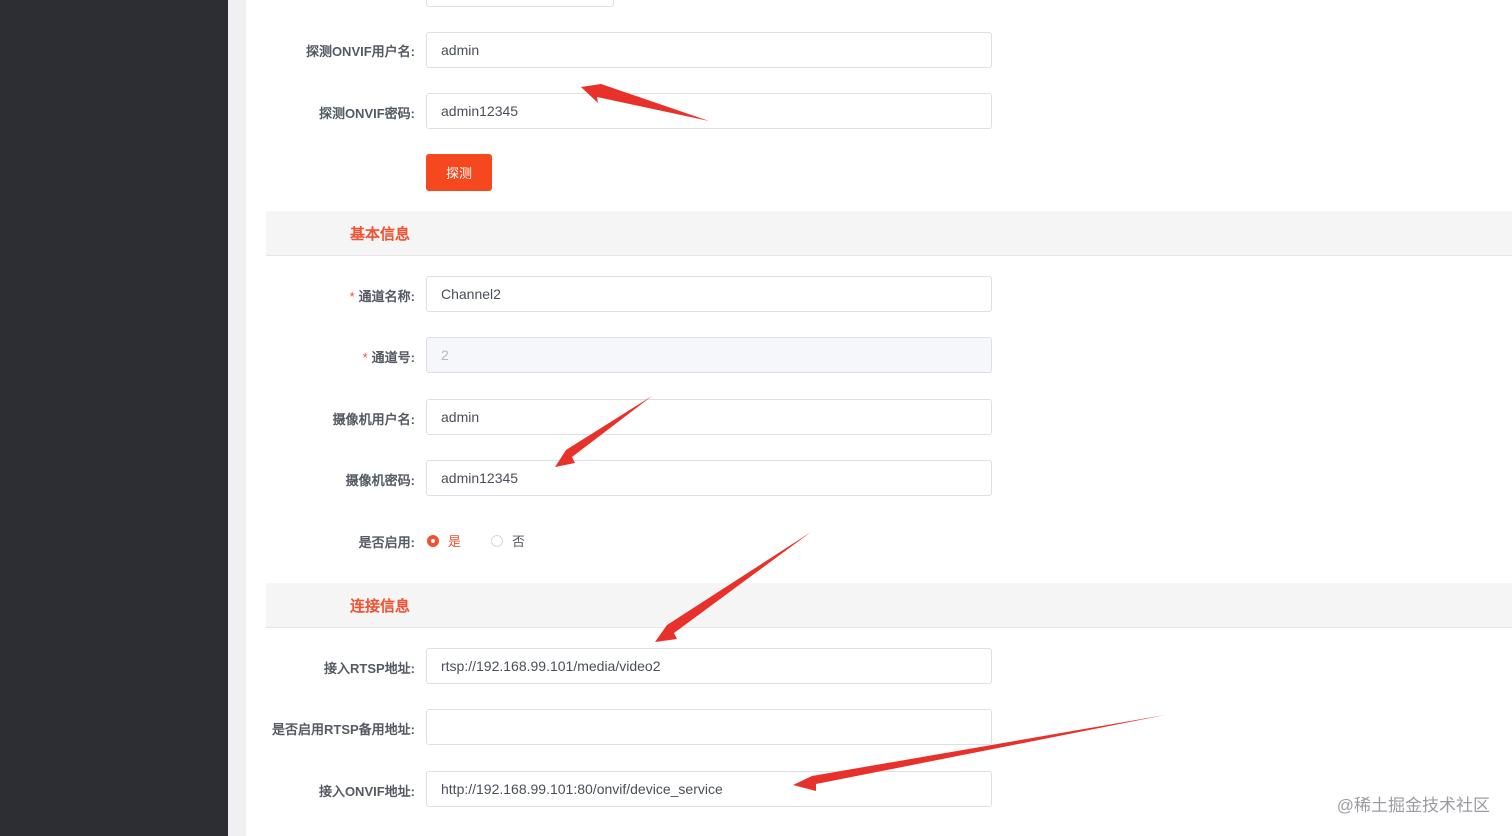  What do you see at coordinates (444, 540) in the screenshot?
I see `enabled-yes-radio: 是` at bounding box center [444, 540].